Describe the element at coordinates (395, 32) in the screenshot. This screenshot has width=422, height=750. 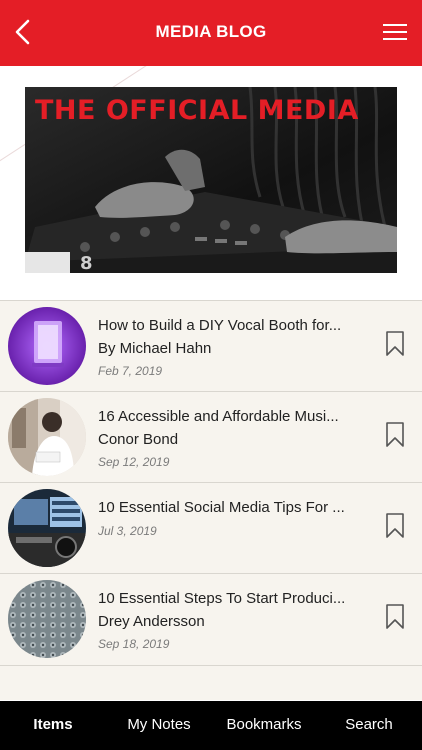
I see `hamburger-menu-icon` at that location.